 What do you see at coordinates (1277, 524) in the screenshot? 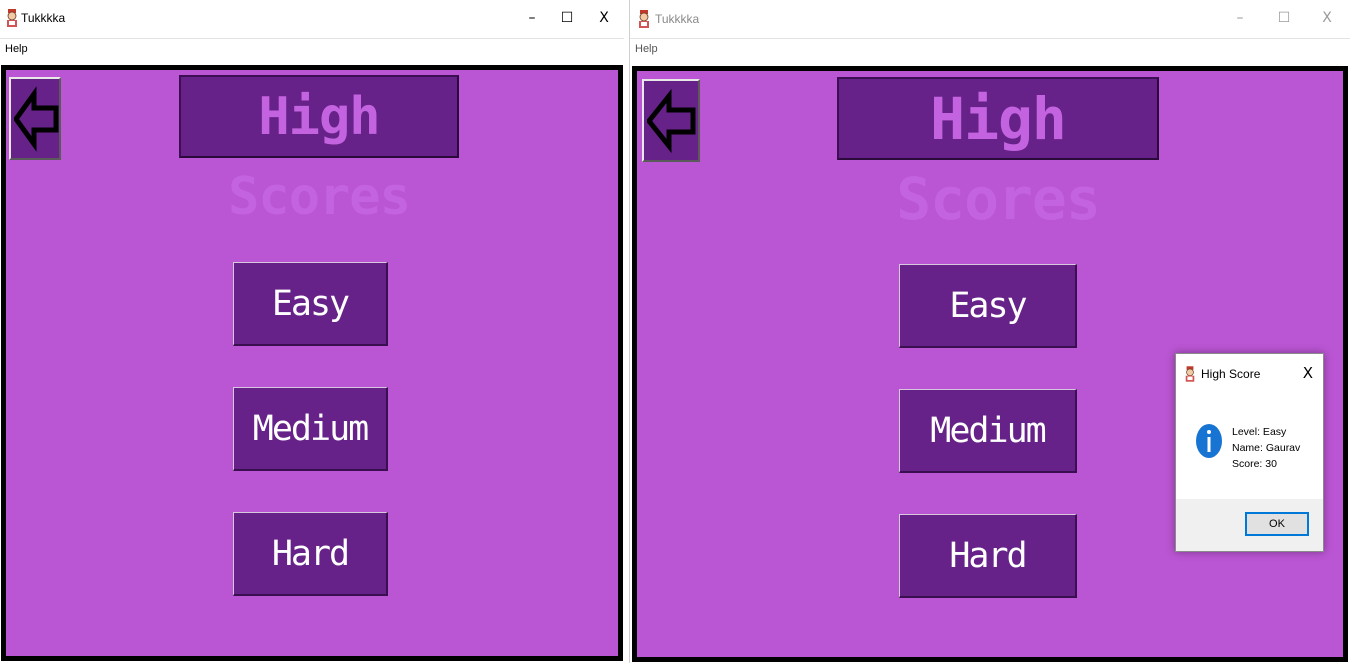
I see `ok-button: OK` at bounding box center [1277, 524].